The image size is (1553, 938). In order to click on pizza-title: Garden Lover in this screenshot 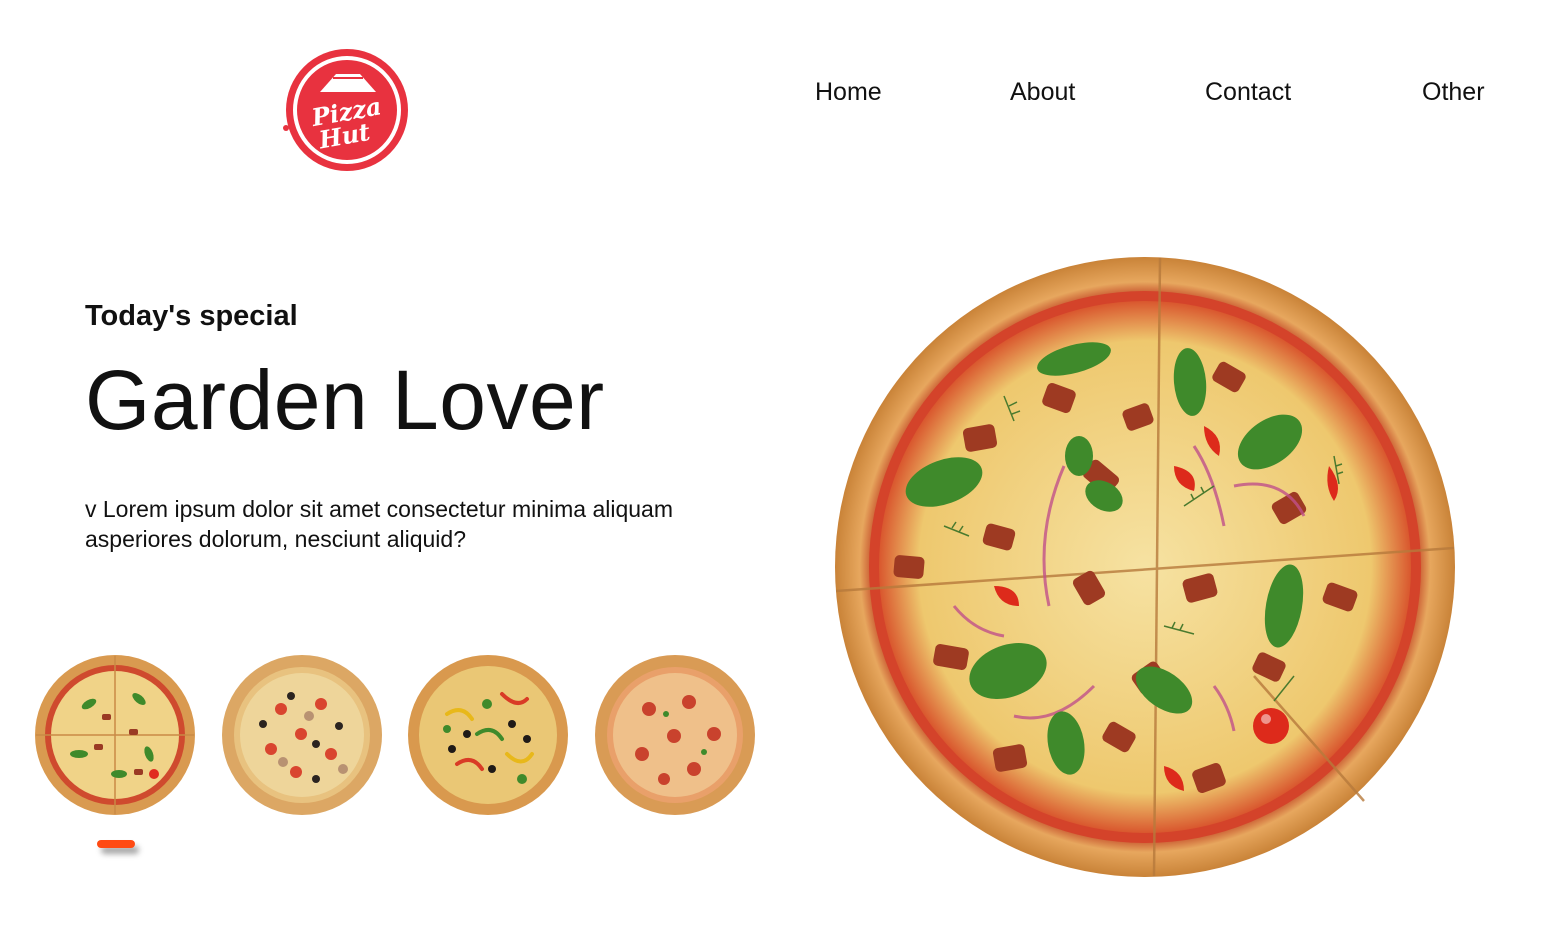, I will do `click(345, 400)`.